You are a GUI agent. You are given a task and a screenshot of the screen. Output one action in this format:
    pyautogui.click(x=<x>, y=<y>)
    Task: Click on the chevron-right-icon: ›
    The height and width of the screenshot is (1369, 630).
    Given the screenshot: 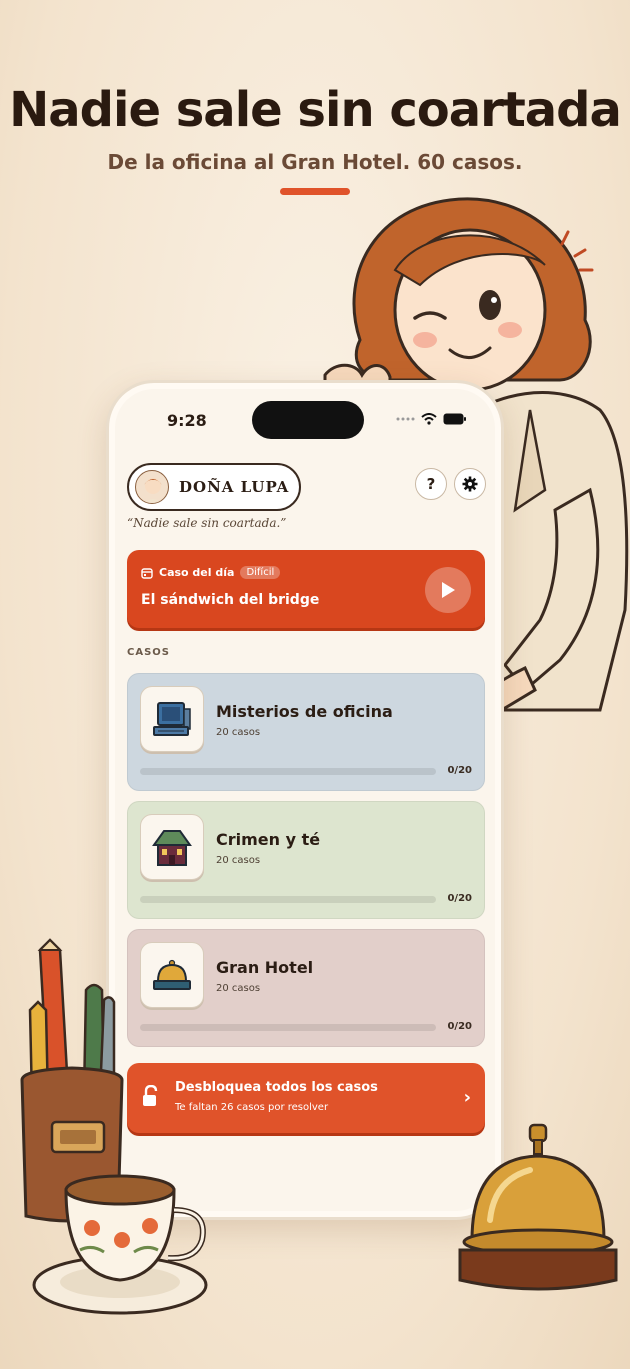 What is the action you would take?
    pyautogui.click(x=467, y=1097)
    